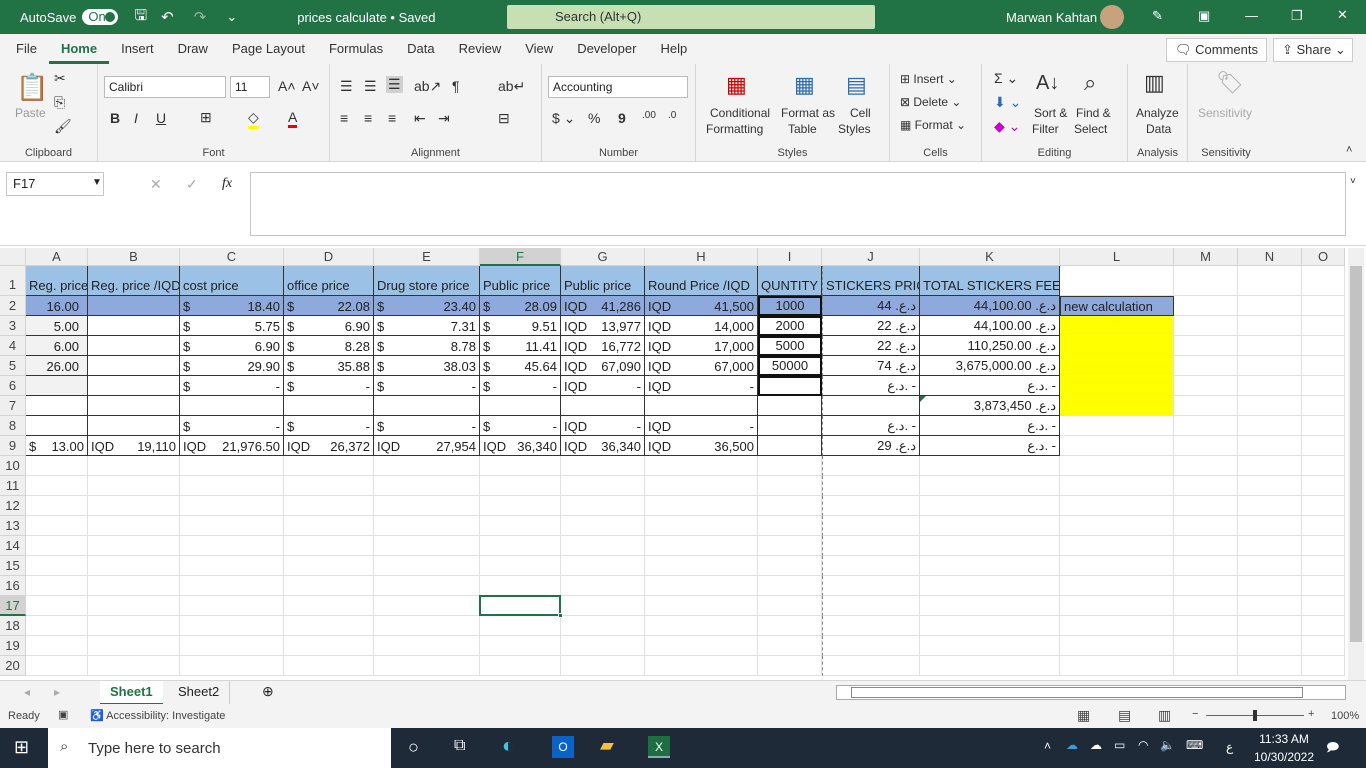 The image size is (1366, 768). Describe the element at coordinates (57, 446) in the screenshot. I see `cell-a9: $13.00` at that location.